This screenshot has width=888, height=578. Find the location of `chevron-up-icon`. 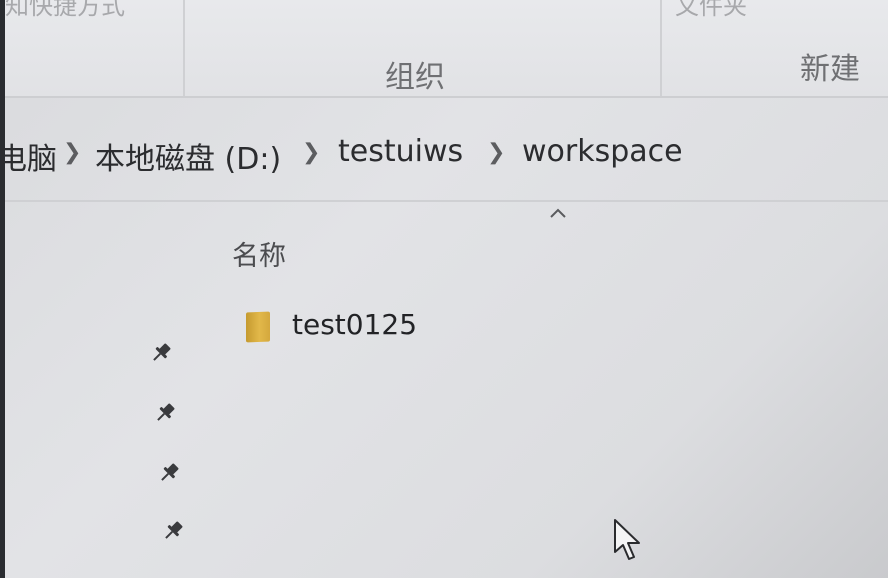

chevron-up-icon is located at coordinates (558, 213).